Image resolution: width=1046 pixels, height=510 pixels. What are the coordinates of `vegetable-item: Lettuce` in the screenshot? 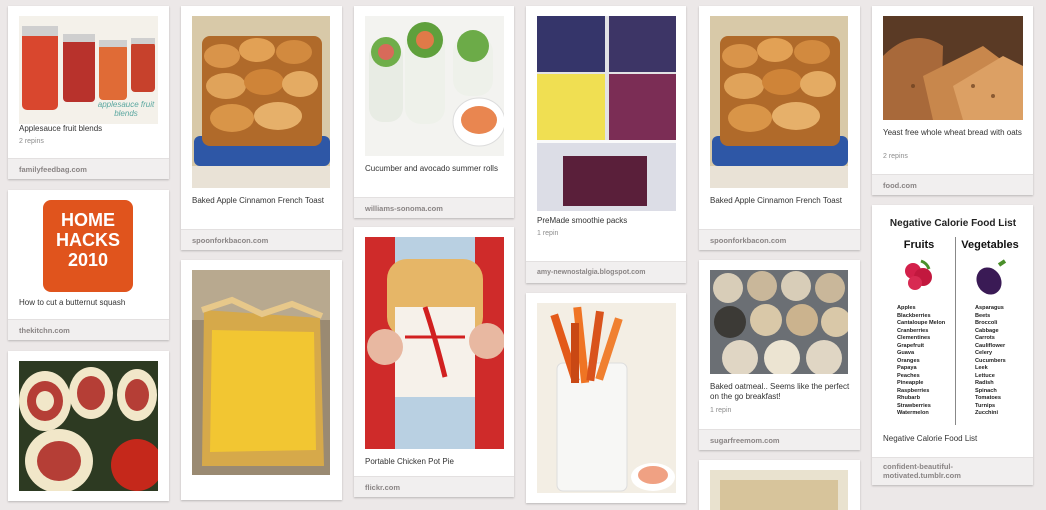 It's located at (985, 375).